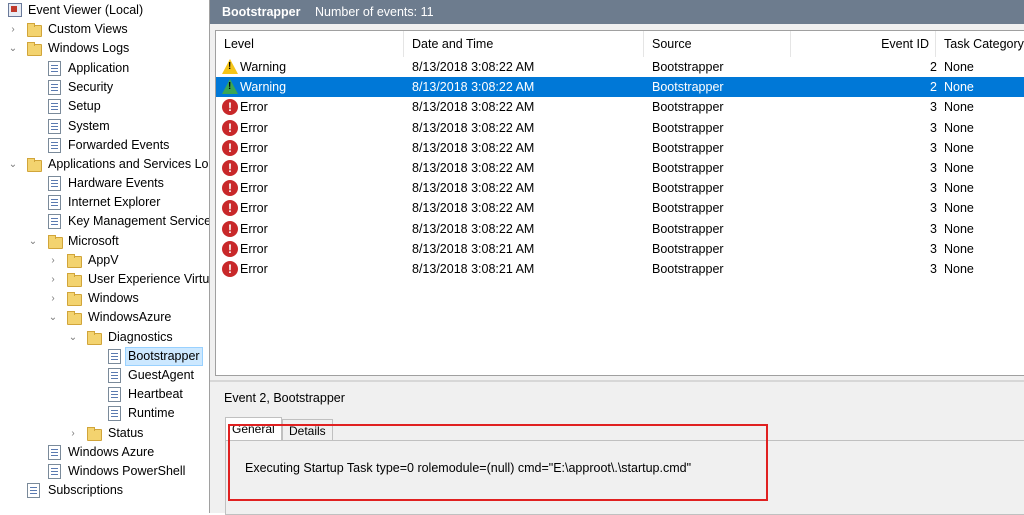 This screenshot has height=515, width=1024. What do you see at coordinates (617, 12) in the screenshot?
I see `log-header-bar: Bootstrapper Number of events: 11` at bounding box center [617, 12].